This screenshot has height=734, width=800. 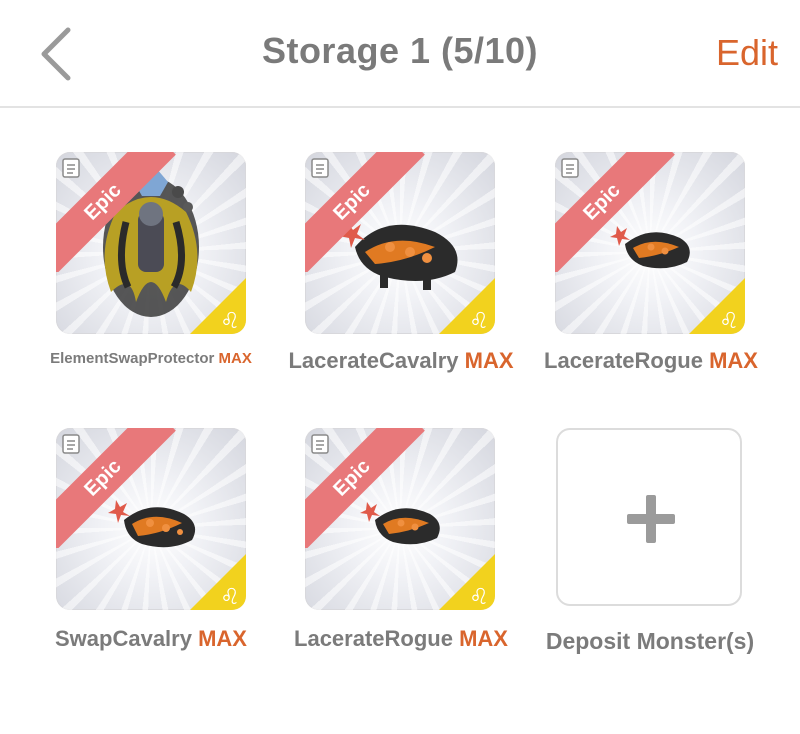 What do you see at coordinates (401, 360) in the screenshot?
I see `monster-label: LacerateCavalry MAX` at bounding box center [401, 360].